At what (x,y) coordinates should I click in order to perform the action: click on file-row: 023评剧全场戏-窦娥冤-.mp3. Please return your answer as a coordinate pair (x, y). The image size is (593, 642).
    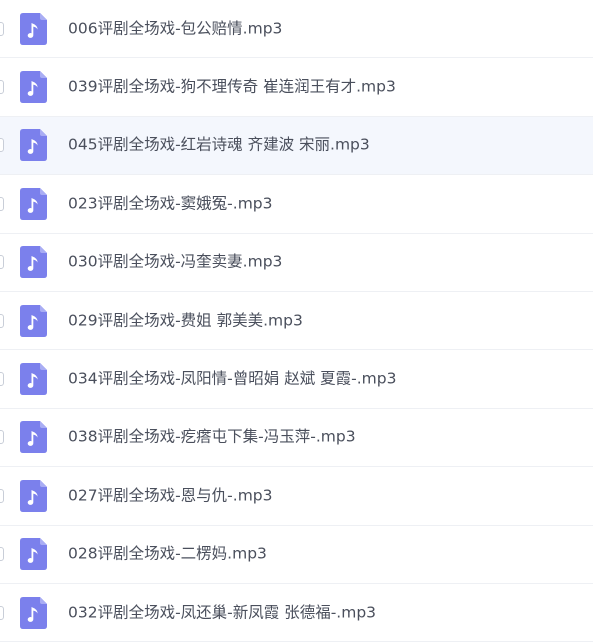
    Looking at the image, I should click on (296, 204).